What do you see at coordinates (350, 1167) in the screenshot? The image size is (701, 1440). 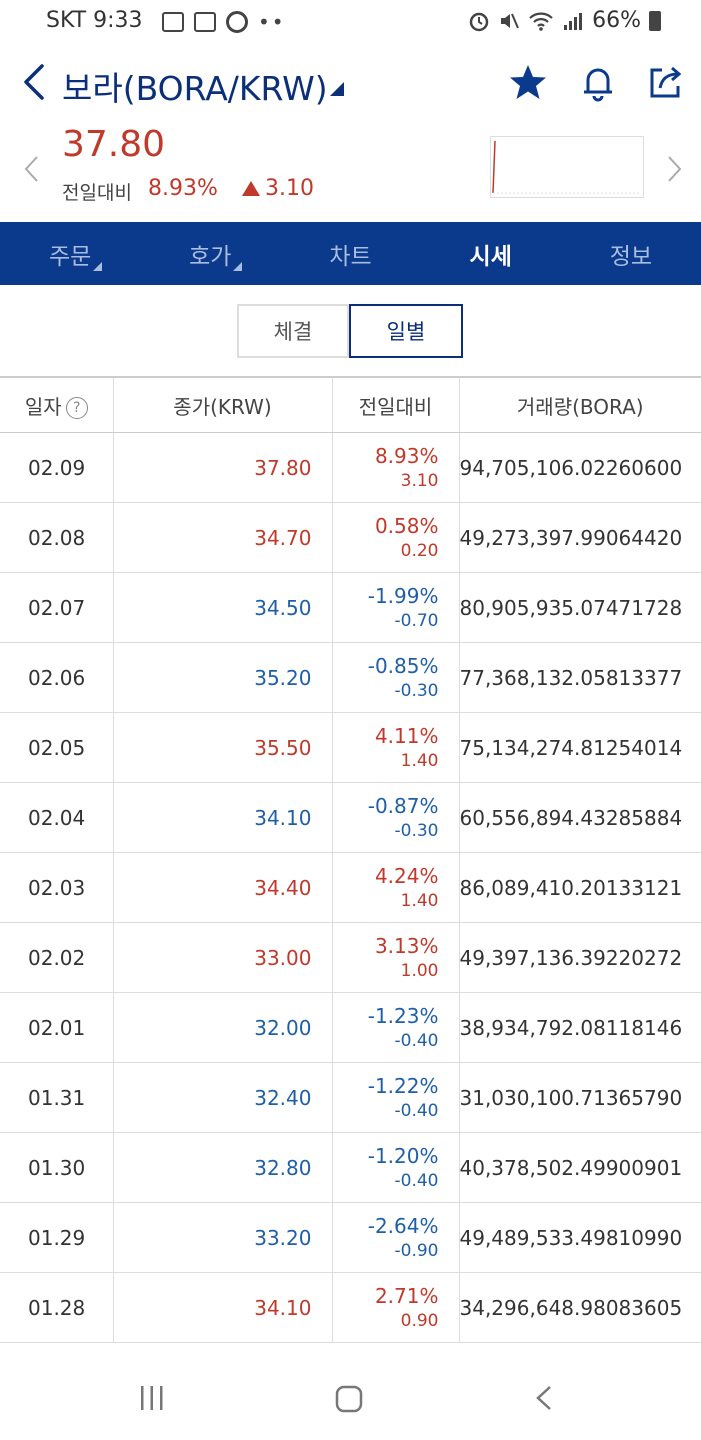 I see `table-row: 01.30 32.80 -1.20% -0.40 40,378,502.49900901` at bounding box center [350, 1167].